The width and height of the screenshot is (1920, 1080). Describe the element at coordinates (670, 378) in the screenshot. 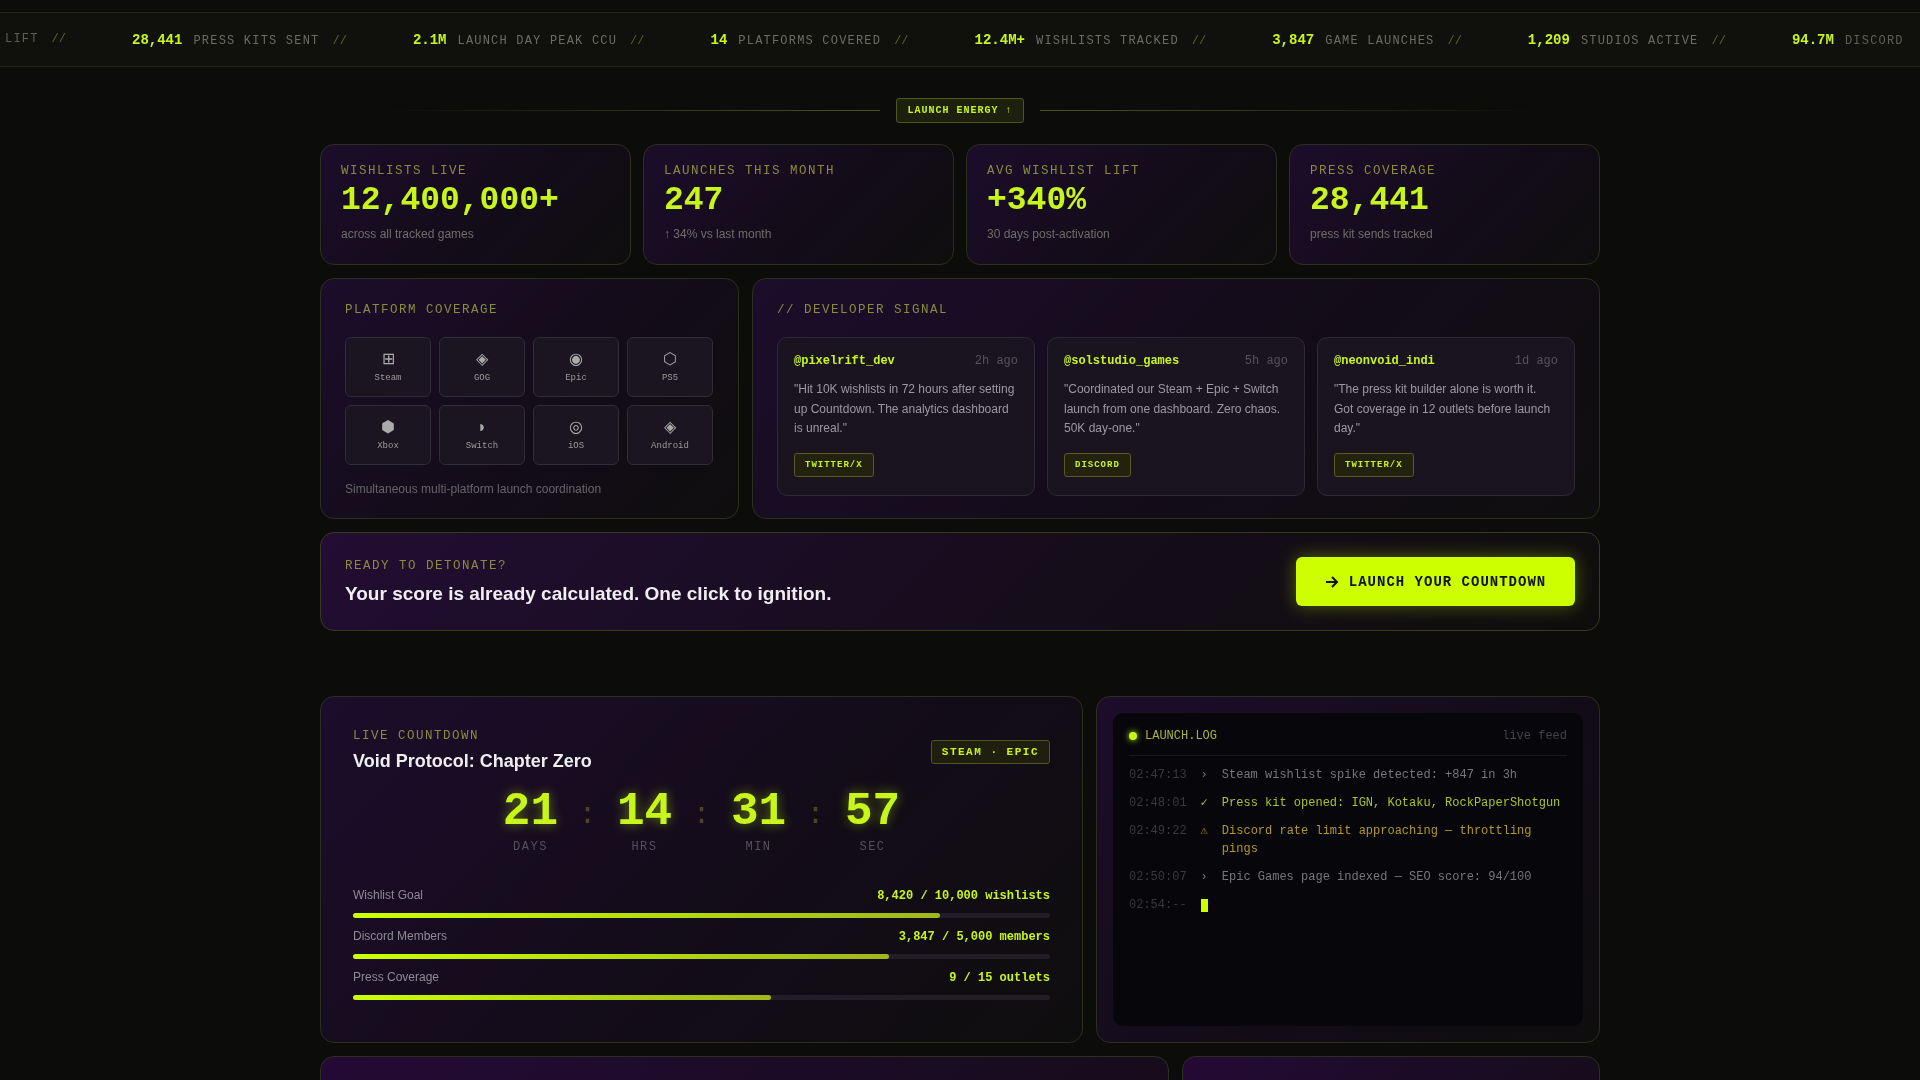

I see `platform-name: PS5` at that location.